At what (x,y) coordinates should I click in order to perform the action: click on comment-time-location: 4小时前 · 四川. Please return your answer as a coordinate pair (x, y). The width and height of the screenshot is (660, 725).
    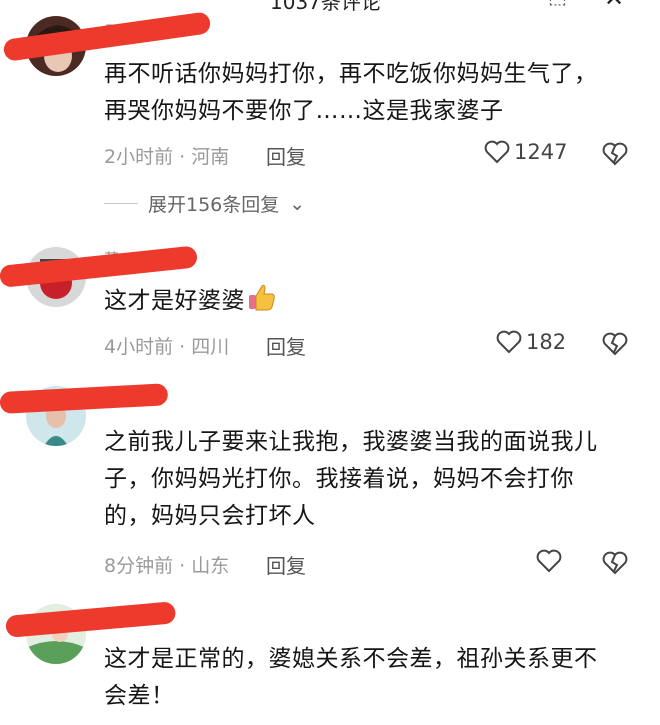
    Looking at the image, I should click on (167, 347).